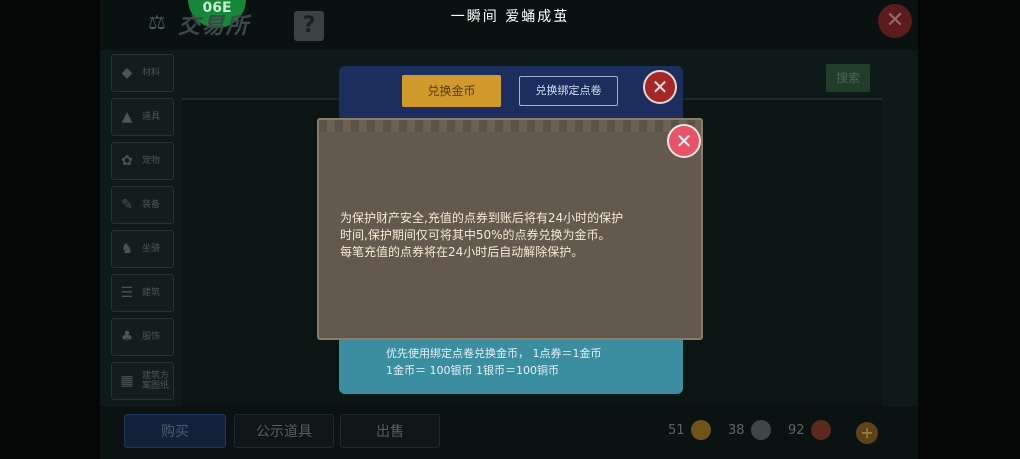 The image size is (1020, 459). Describe the element at coordinates (127, 73) in the screenshot. I see `material-icon: ◆` at that location.